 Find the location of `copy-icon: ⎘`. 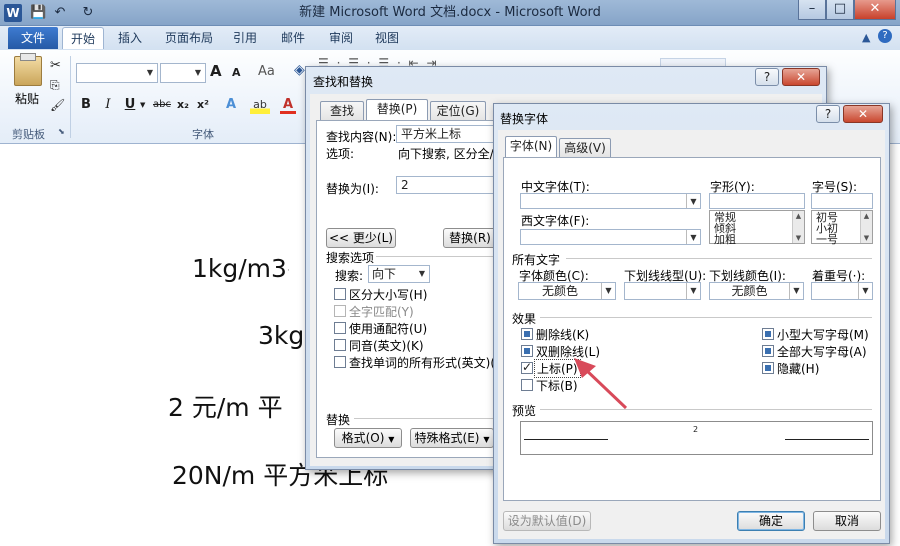

copy-icon: ⎘ is located at coordinates (55, 85).